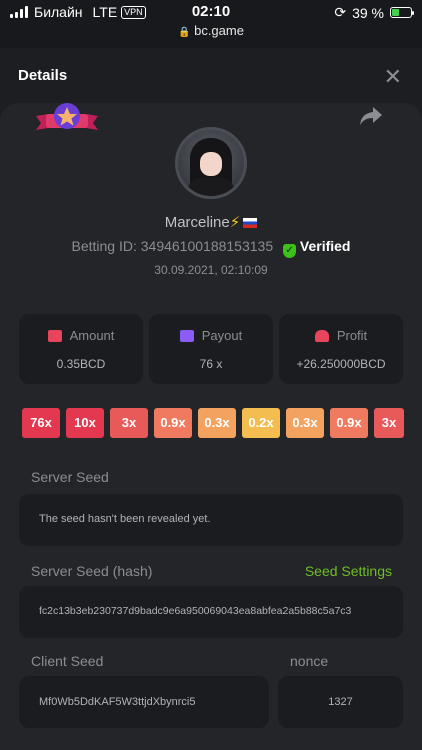  Describe the element at coordinates (186, 335) in the screenshot. I see `wallet-icon` at that location.